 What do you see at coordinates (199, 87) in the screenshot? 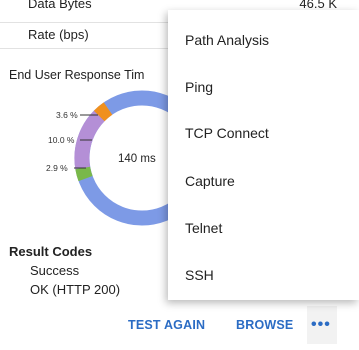
I see `menu-item-ping: Ping` at bounding box center [199, 87].